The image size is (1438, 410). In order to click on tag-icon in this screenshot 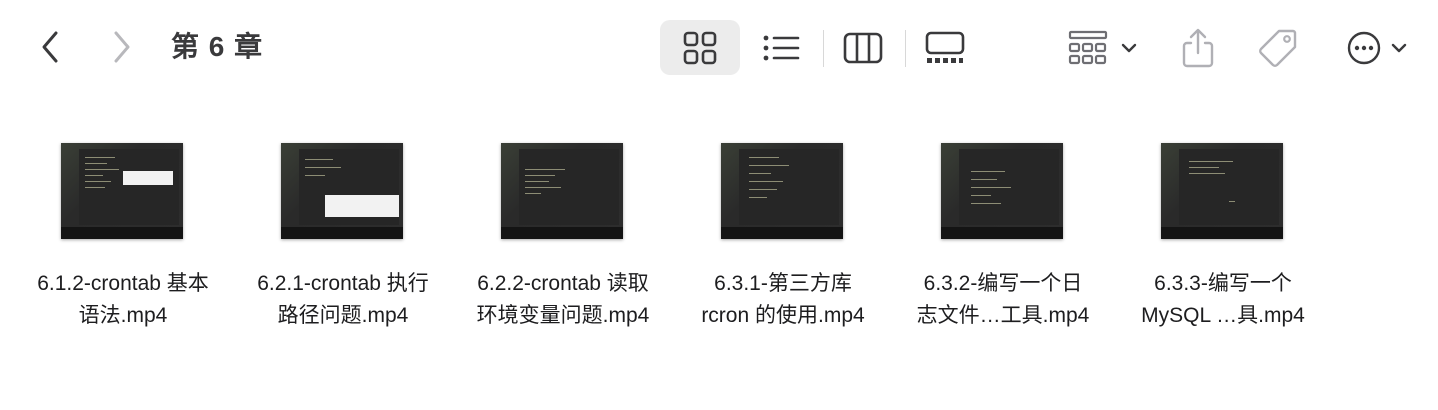, I will do `click(1278, 48)`.